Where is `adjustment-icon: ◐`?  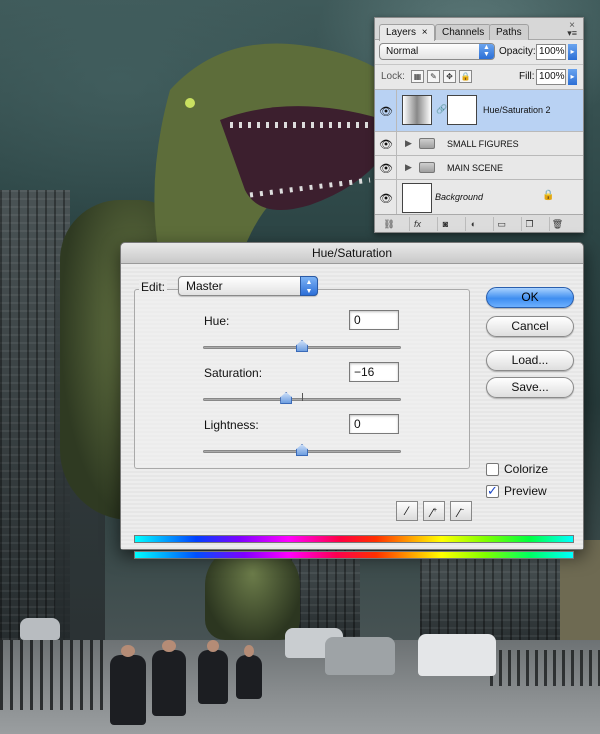 adjustment-icon: ◐ is located at coordinates (473, 224).